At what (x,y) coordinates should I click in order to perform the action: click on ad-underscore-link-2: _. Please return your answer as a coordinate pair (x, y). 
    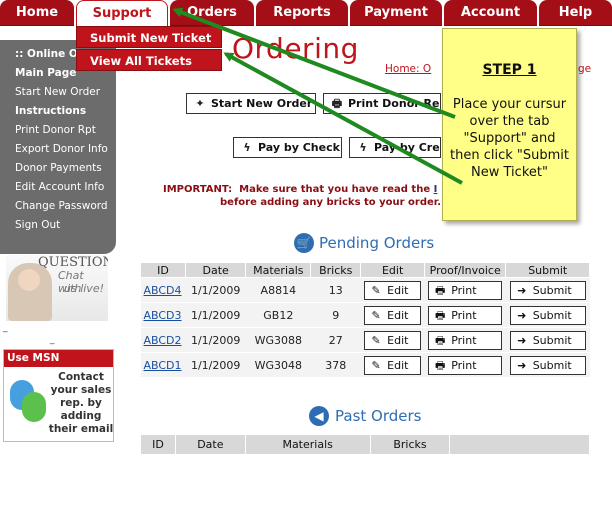
    Looking at the image, I should click on (52, 340).